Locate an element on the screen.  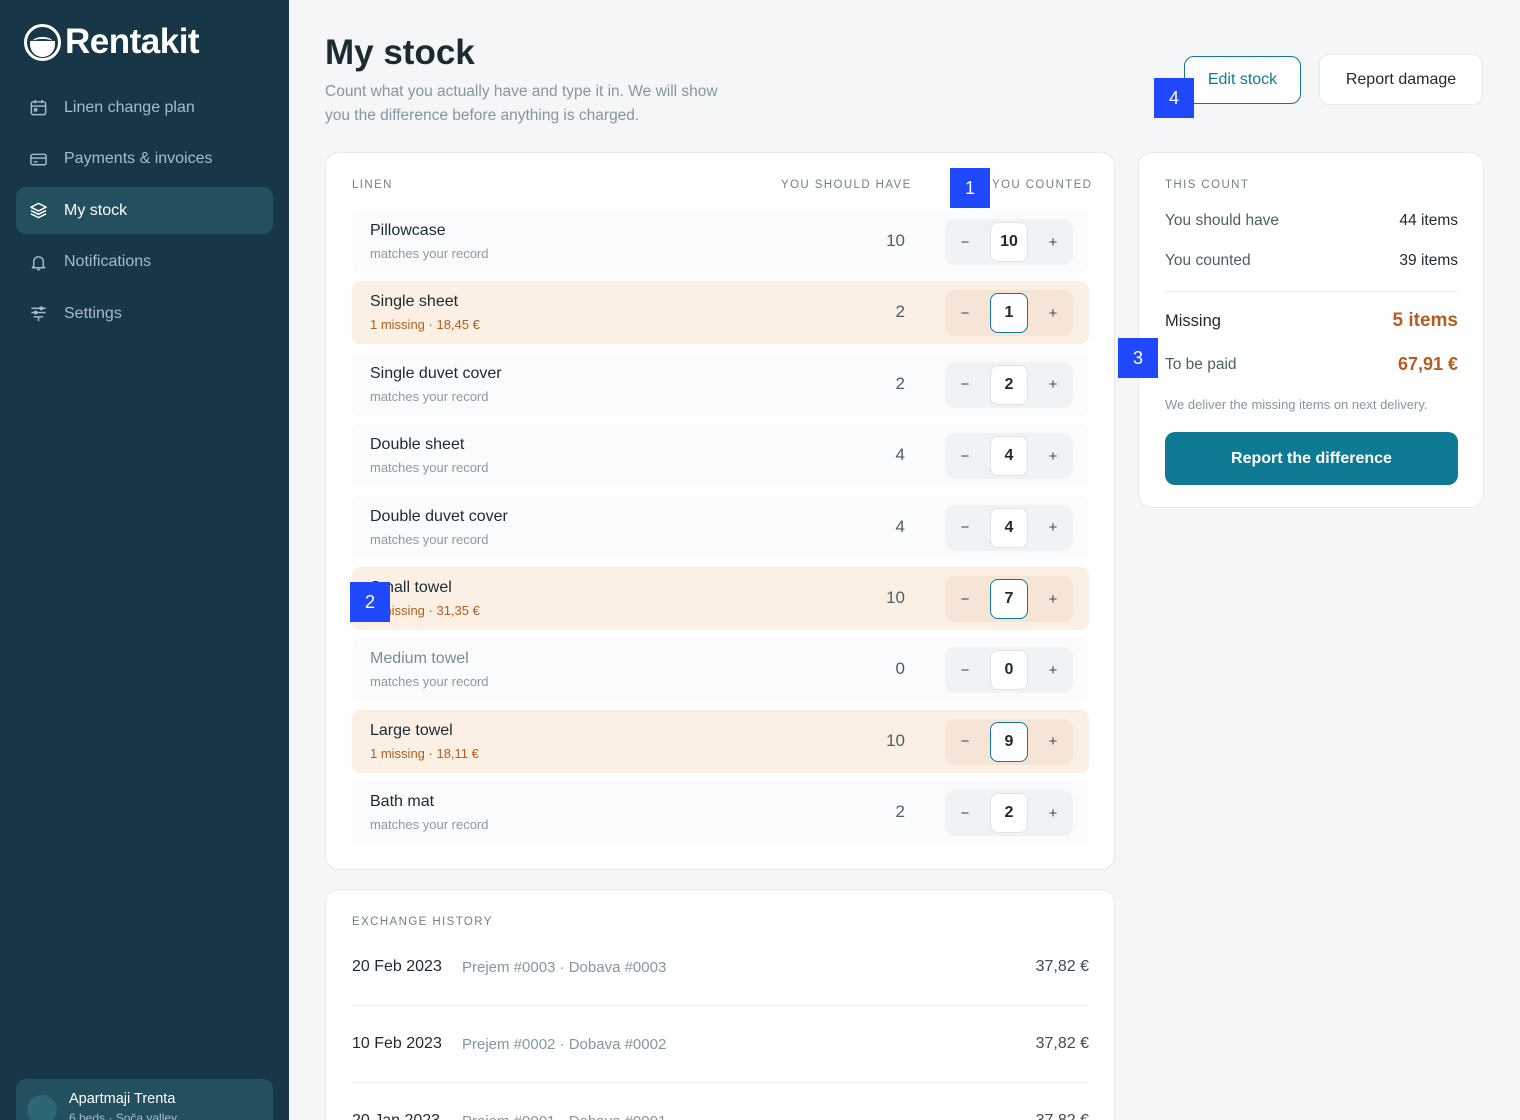
avatar is located at coordinates (42, 1107).